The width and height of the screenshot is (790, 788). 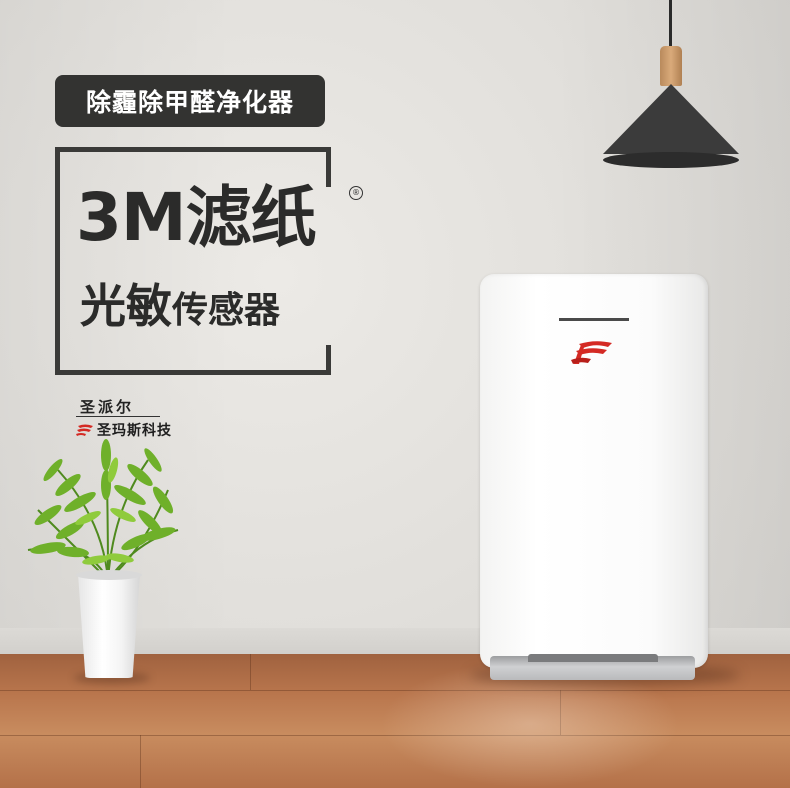 What do you see at coordinates (594, 471) in the screenshot?
I see `air-purifier-body` at bounding box center [594, 471].